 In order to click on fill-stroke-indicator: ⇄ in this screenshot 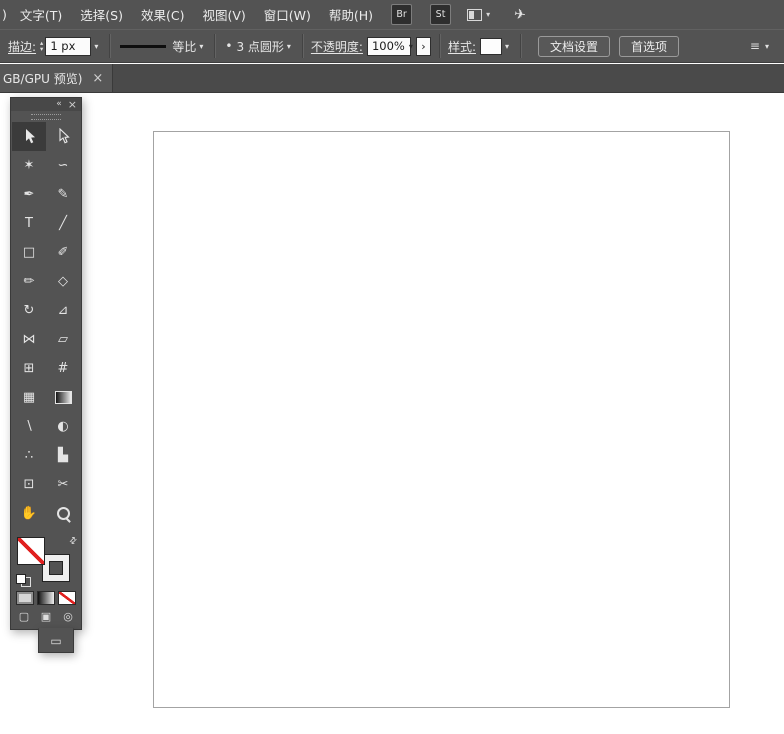, I will do `click(46, 561)`.